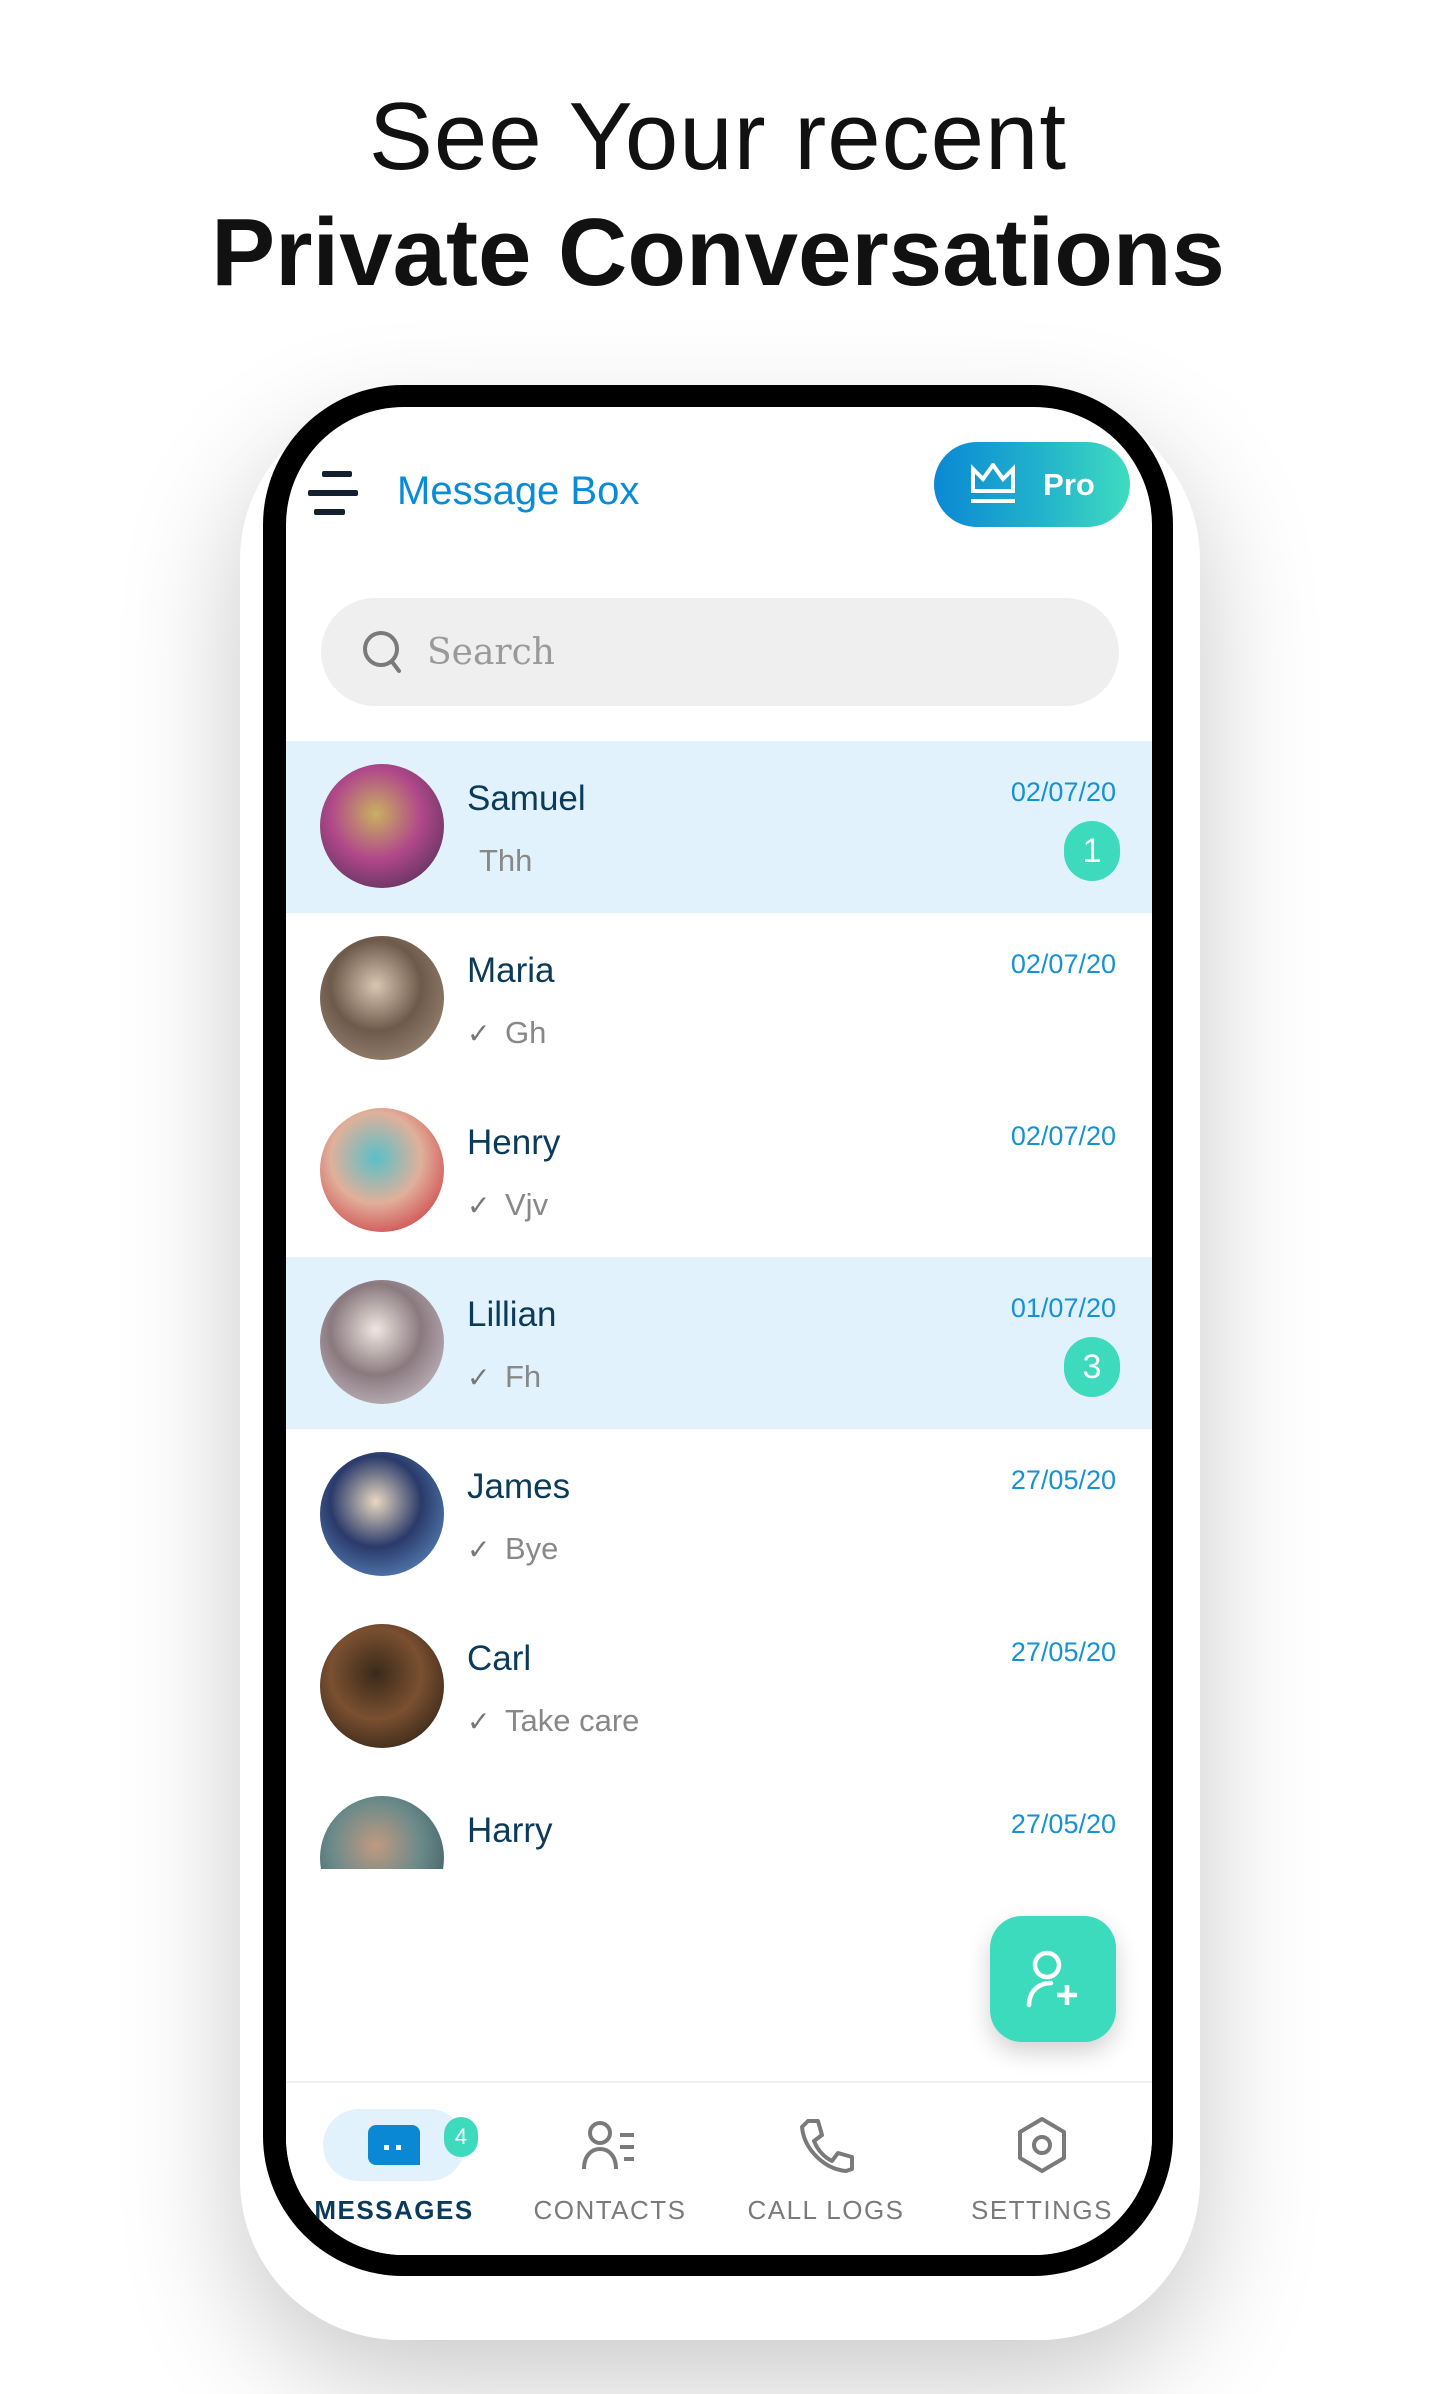  What do you see at coordinates (506, 860) in the screenshot?
I see `preview-text: Thh` at bounding box center [506, 860].